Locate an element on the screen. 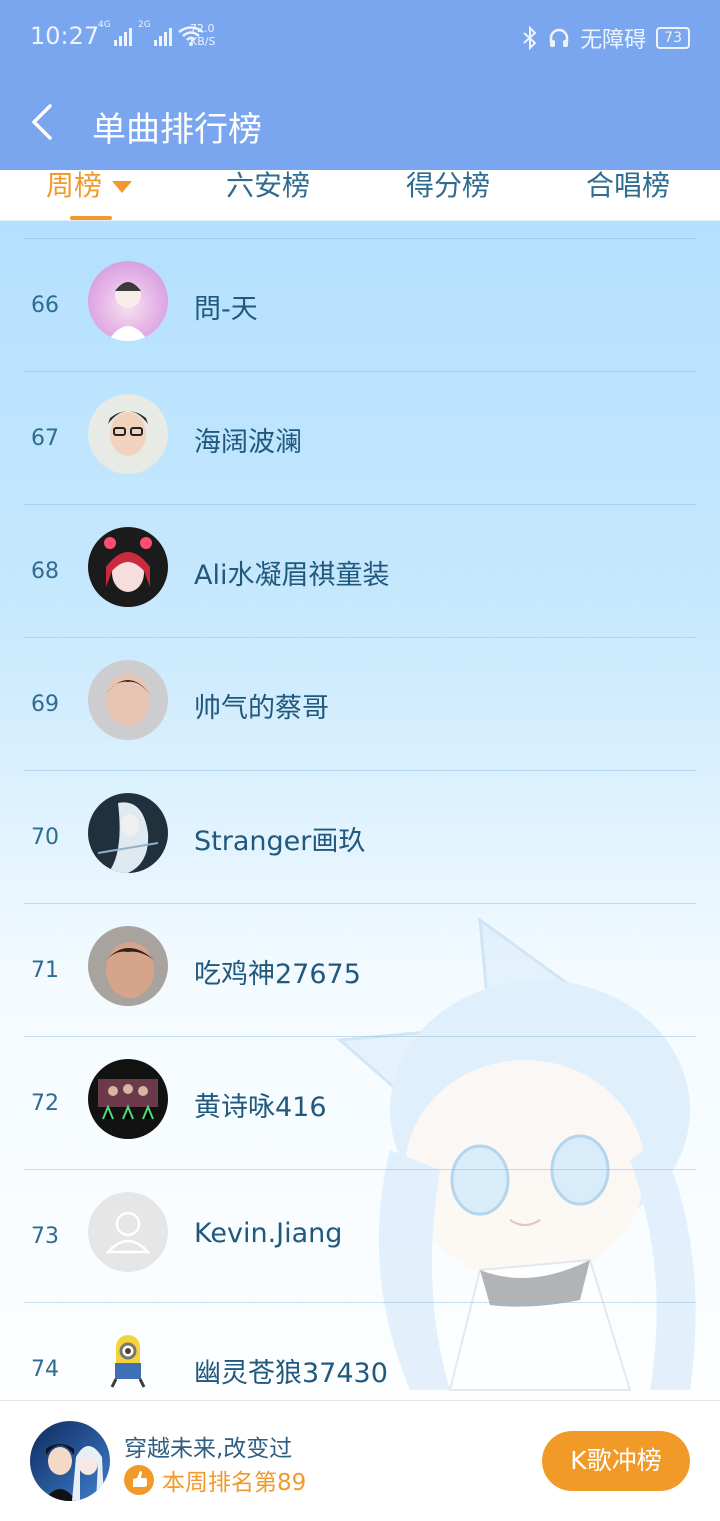  status-bar: 10:27 4G 2G 72.0 KB/S 无障碍 73 is located at coordinates (360, 36).